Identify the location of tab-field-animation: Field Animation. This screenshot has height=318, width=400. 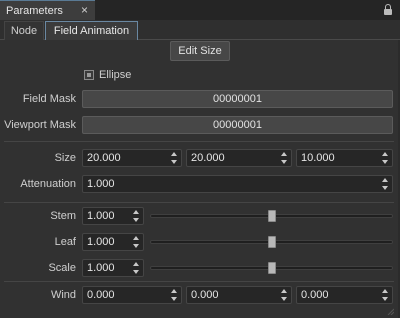
(91, 30).